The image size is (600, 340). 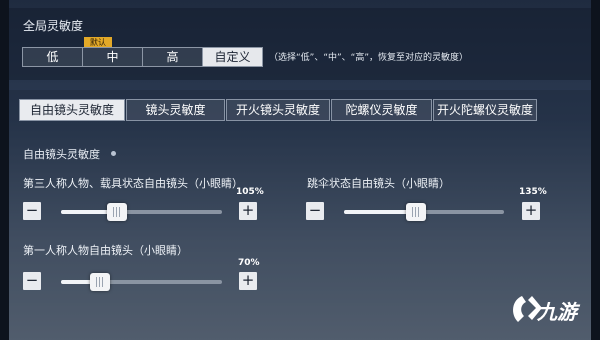 What do you see at coordinates (141, 282) in the screenshot?
I see `slider-first-person-track` at bounding box center [141, 282].